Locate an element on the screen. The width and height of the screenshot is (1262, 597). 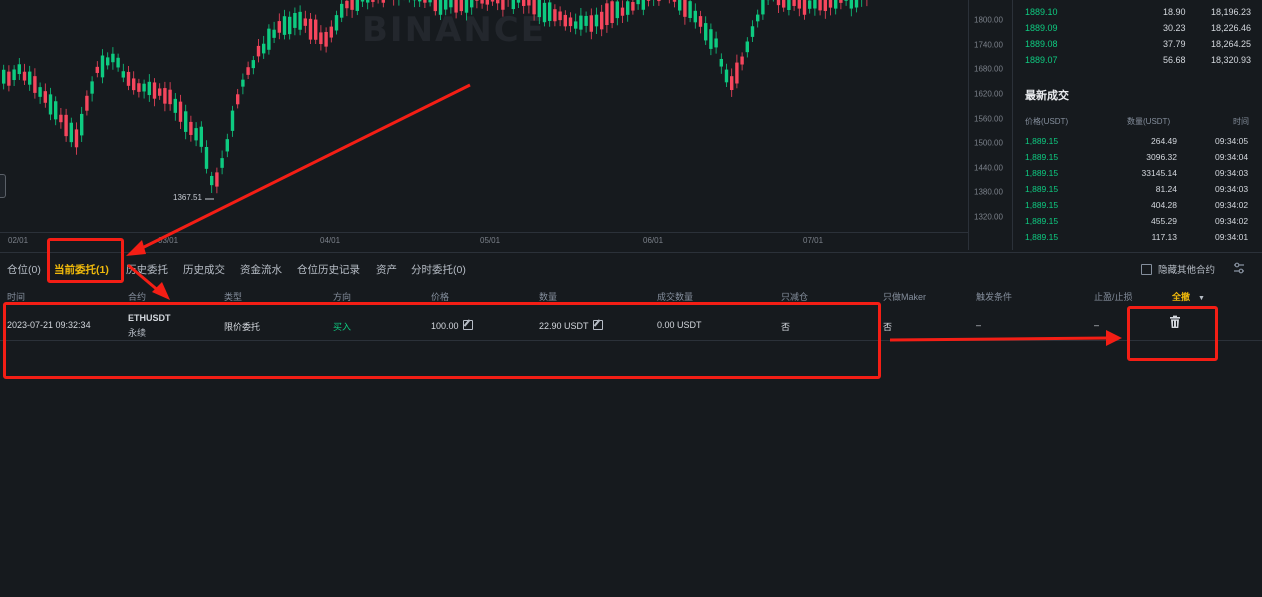
list-item: 1,889.15 3096.32 09:34:04 is located at coordinates (1137, 158).